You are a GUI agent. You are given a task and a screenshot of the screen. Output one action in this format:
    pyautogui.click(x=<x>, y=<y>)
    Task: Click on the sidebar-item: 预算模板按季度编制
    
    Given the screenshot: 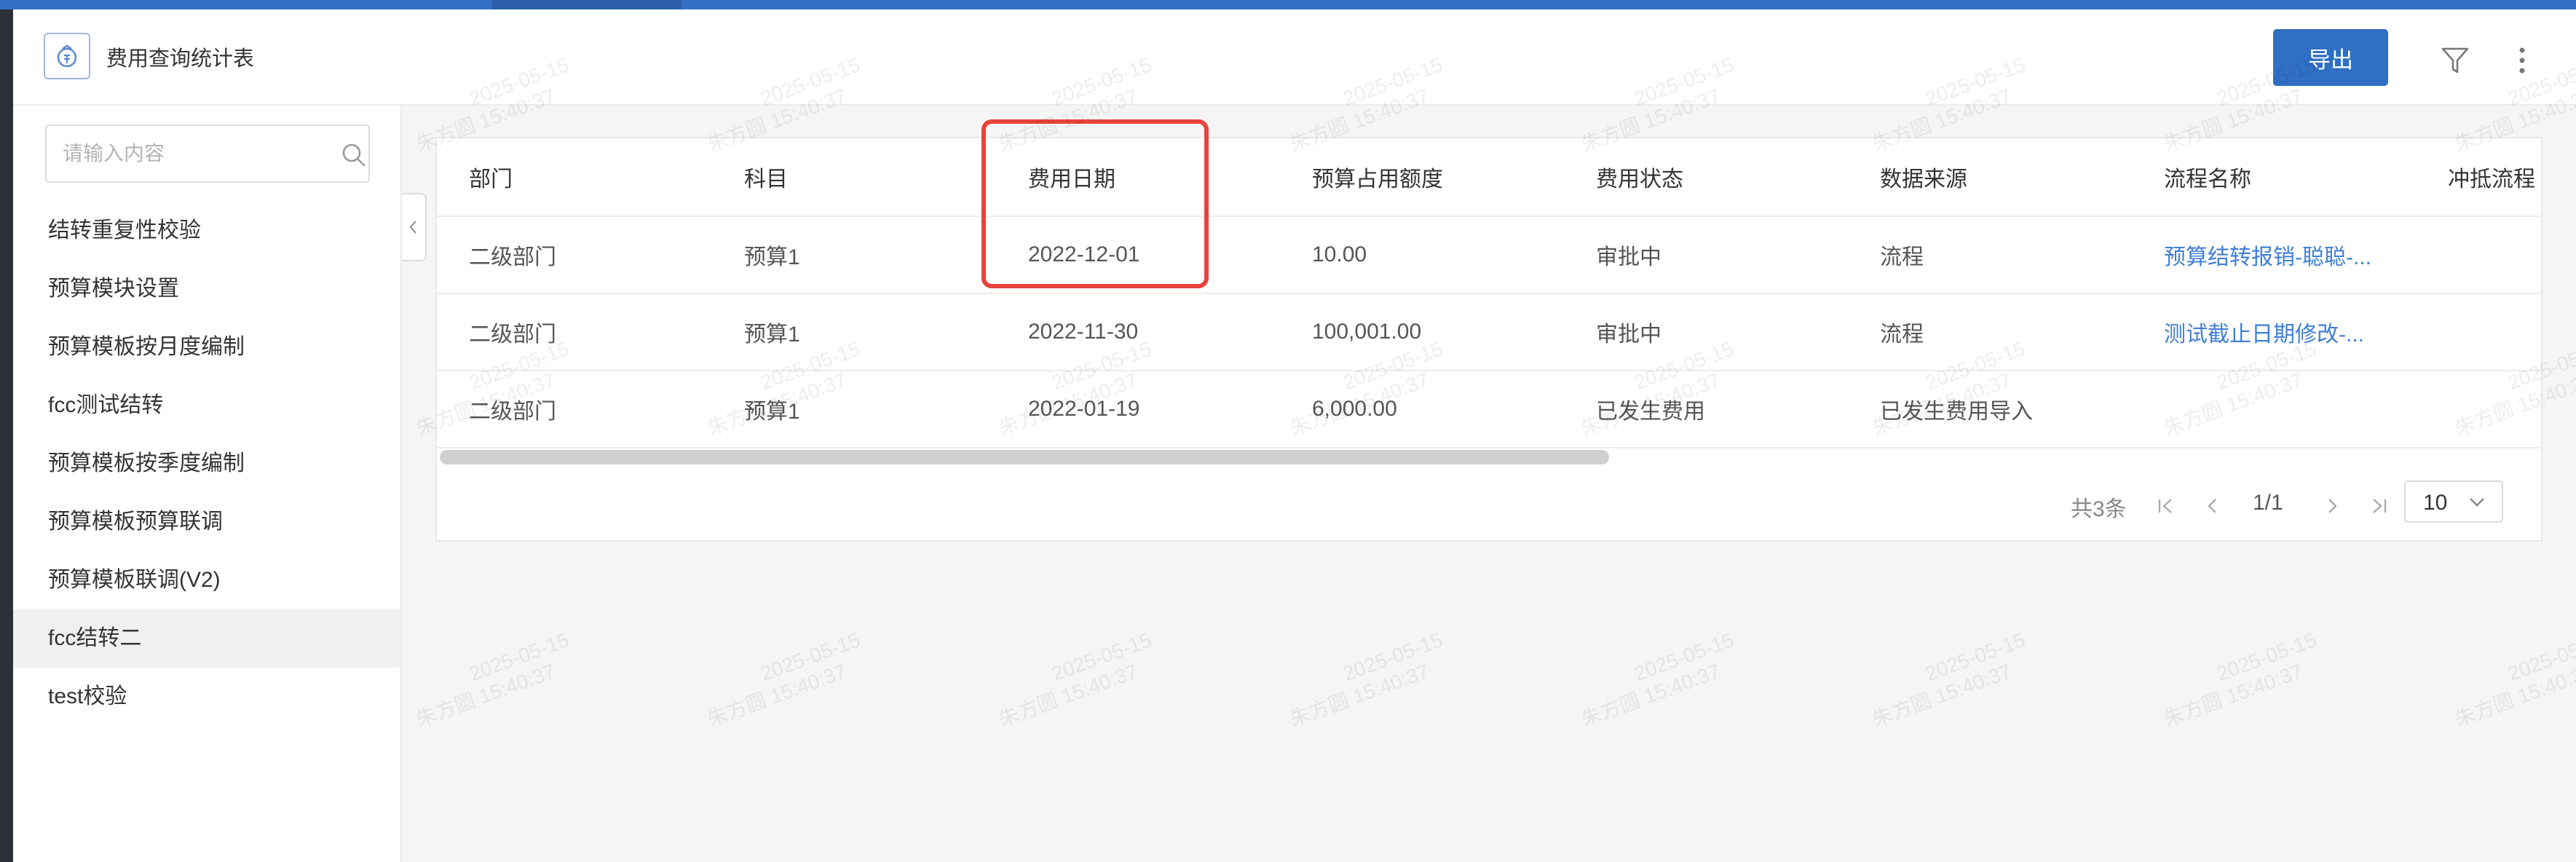 What is the action you would take?
    pyautogui.click(x=206, y=464)
    